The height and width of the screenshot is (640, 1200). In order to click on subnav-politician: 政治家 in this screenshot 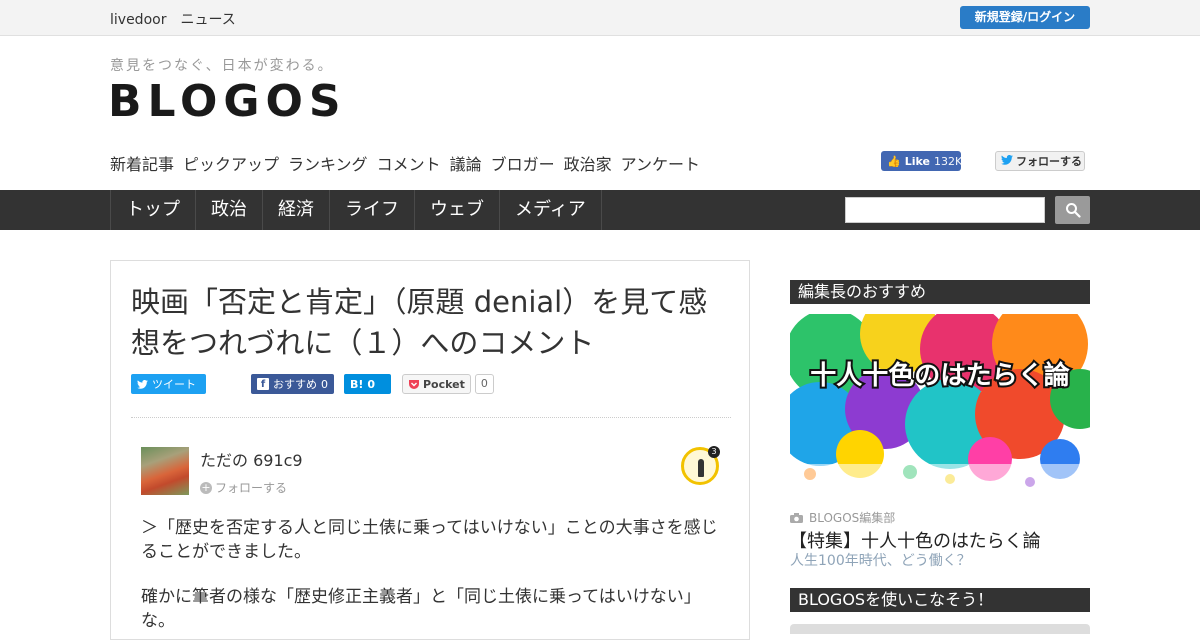, I will do `click(588, 163)`.